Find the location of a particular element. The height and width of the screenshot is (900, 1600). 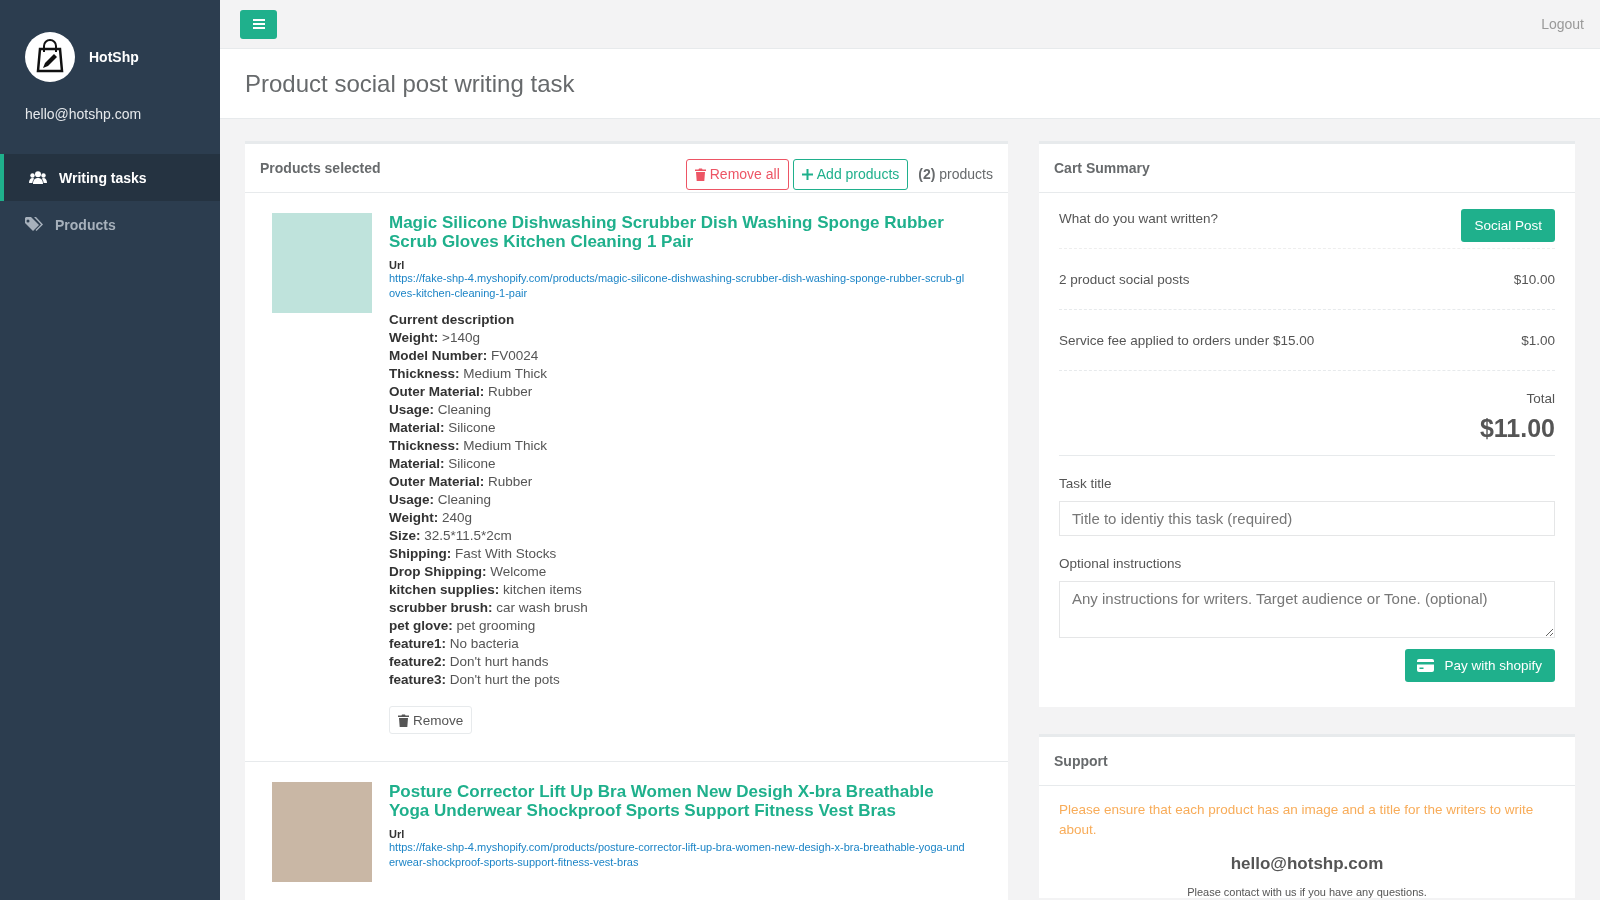

credit-card-icon is located at coordinates (1426, 665).